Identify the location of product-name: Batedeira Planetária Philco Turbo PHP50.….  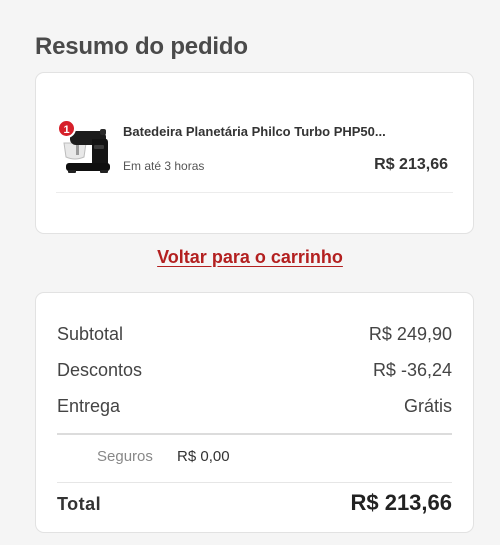
(273, 131).